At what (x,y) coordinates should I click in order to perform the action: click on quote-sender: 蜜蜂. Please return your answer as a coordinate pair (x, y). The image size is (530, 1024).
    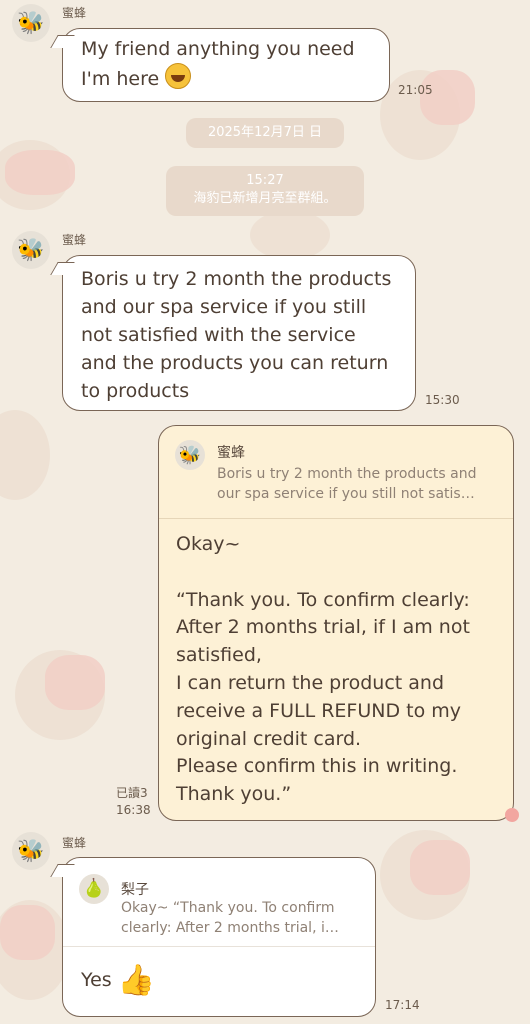
    Looking at the image, I should click on (231, 453).